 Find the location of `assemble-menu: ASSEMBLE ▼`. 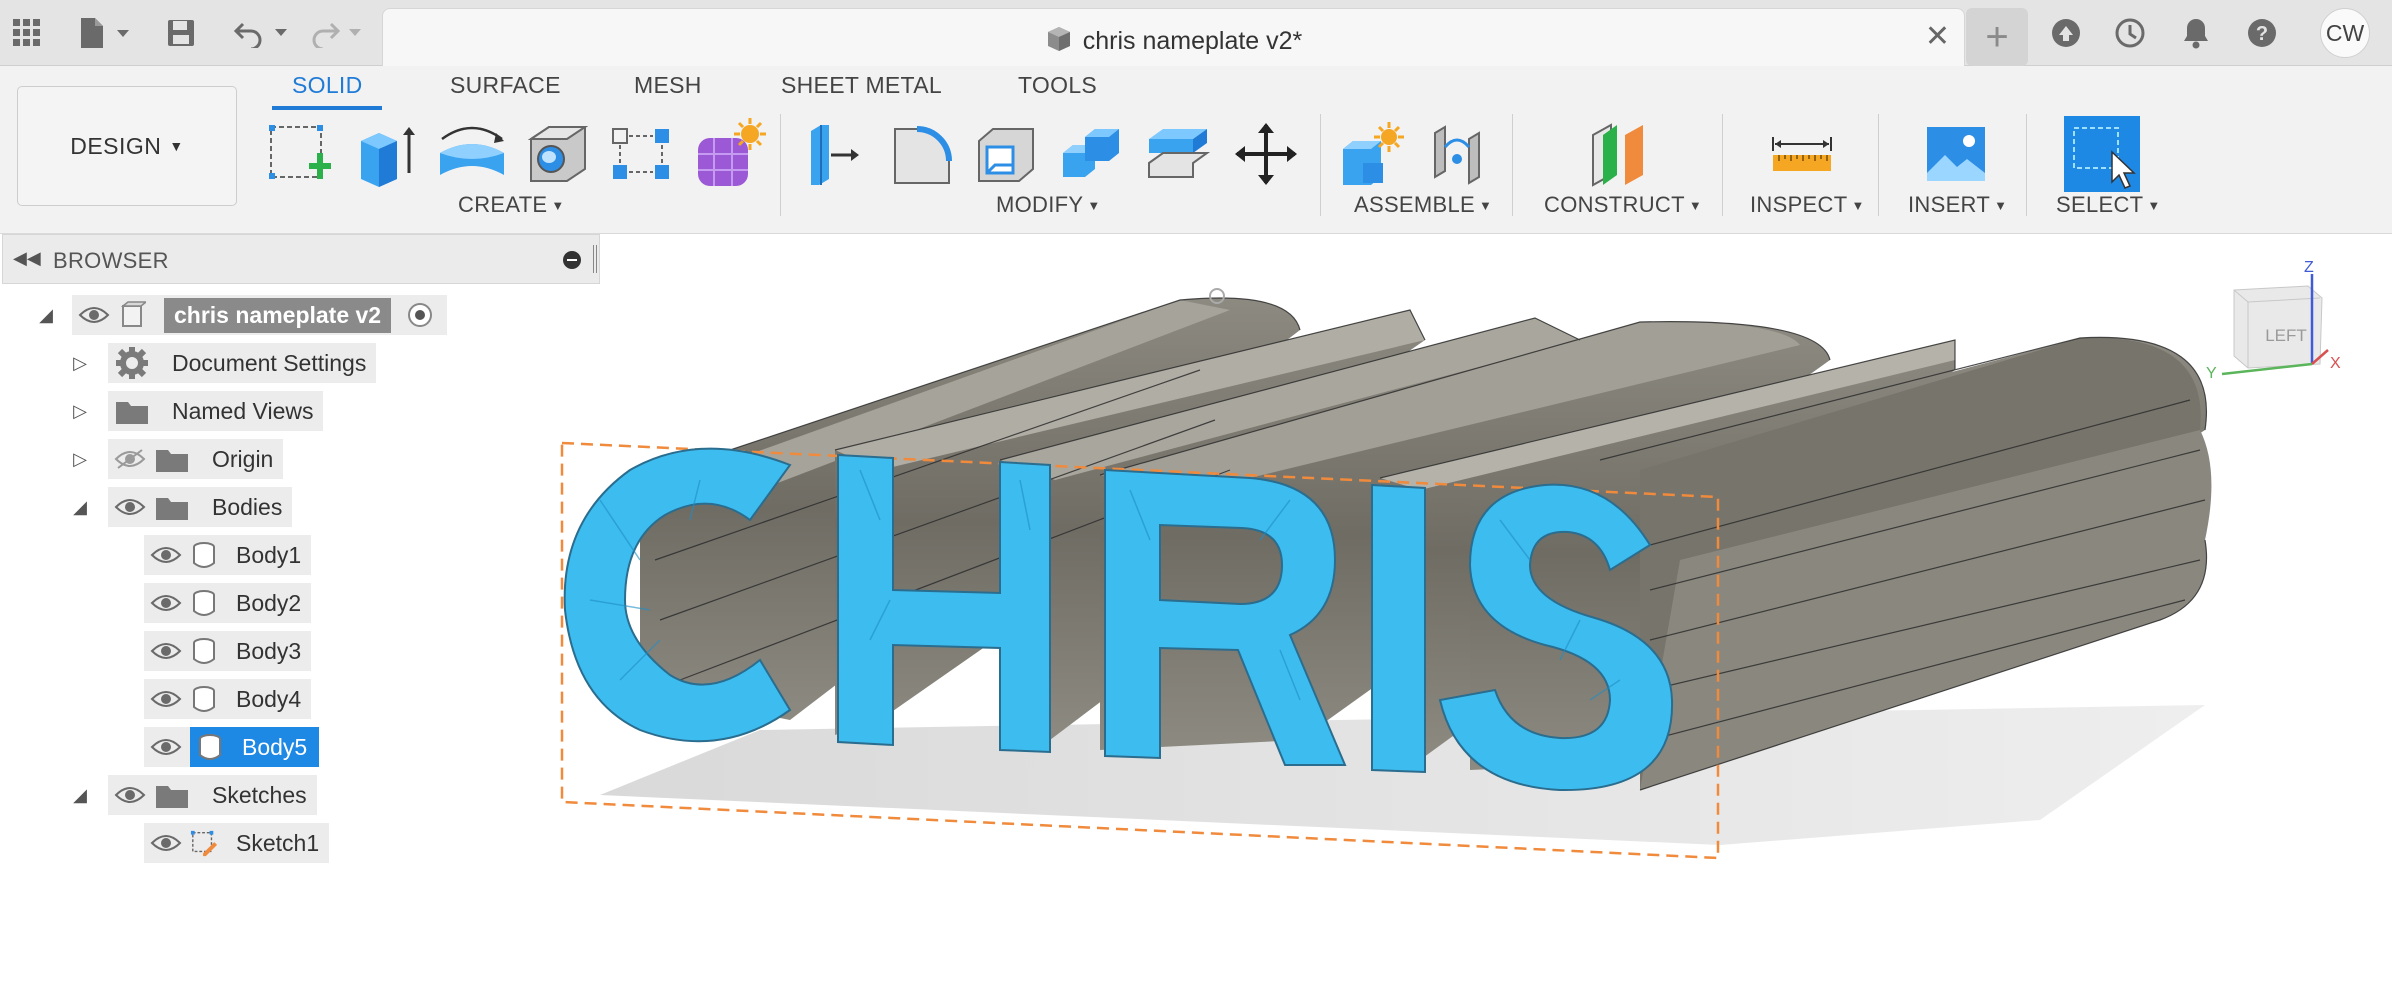

assemble-menu: ASSEMBLE ▼ is located at coordinates (1423, 205).